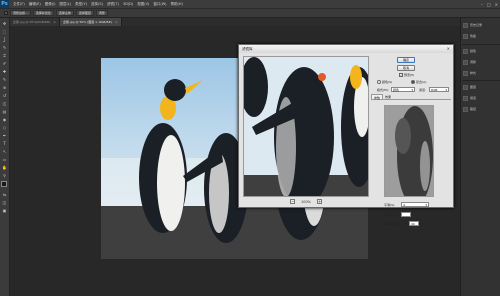 This screenshot has height=296, width=500. I want to click on panel-tab-paths: 路径, so click(481, 109).